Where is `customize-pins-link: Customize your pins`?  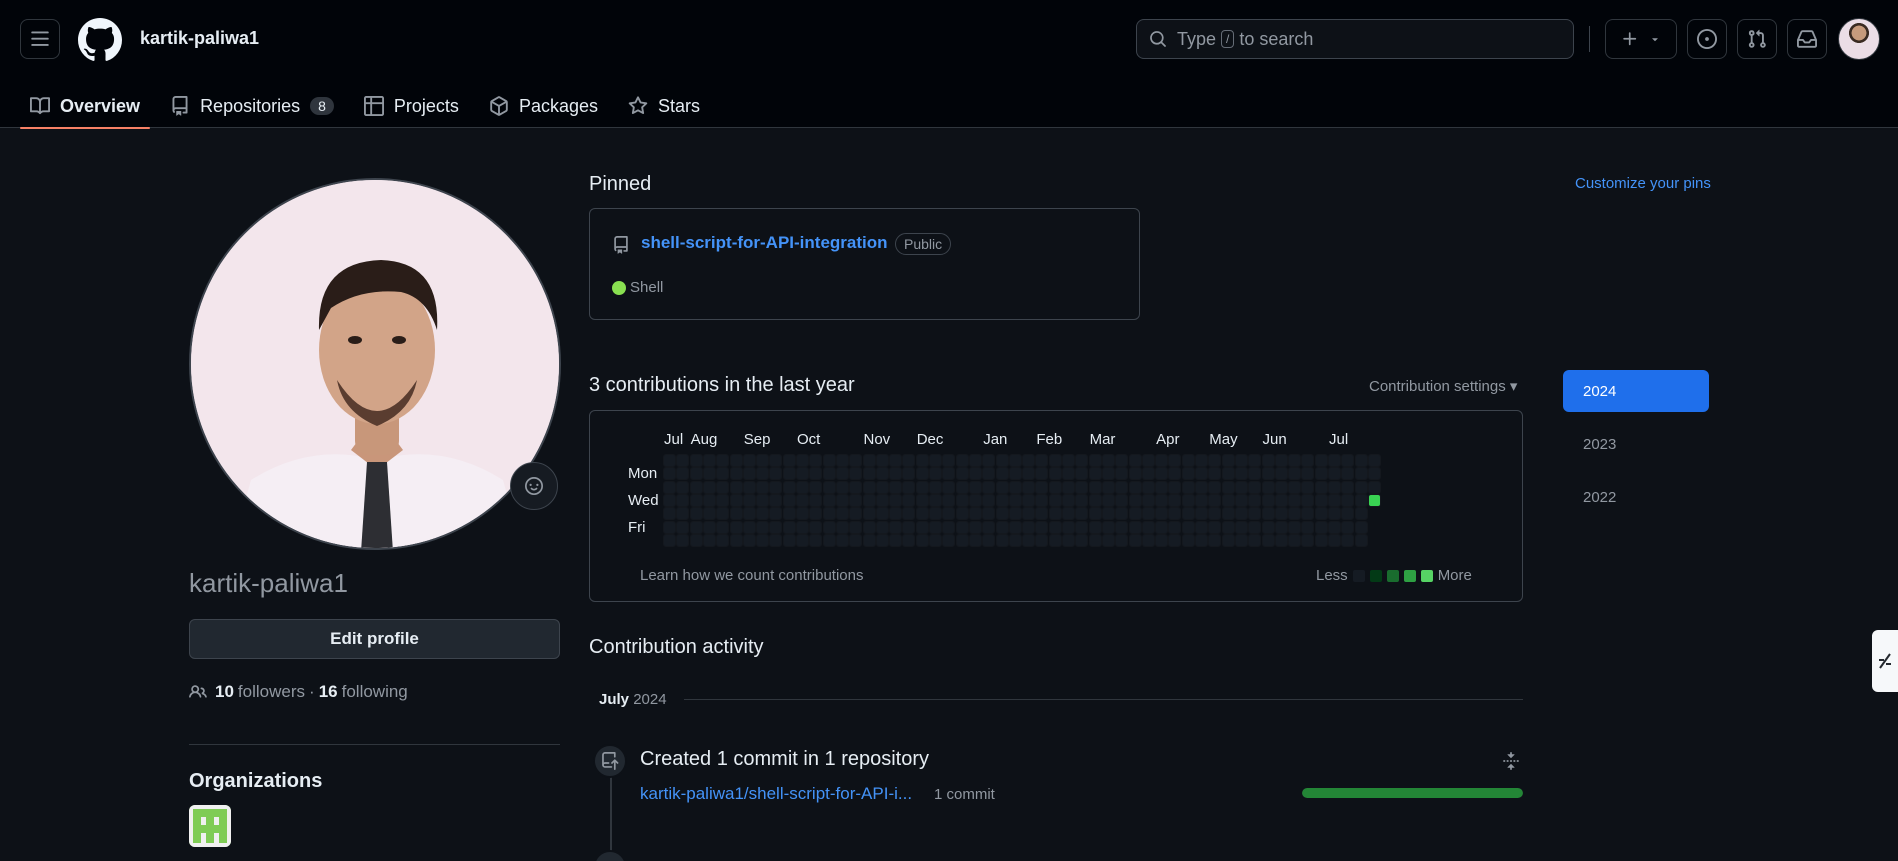 customize-pins-link: Customize your pins is located at coordinates (1643, 183).